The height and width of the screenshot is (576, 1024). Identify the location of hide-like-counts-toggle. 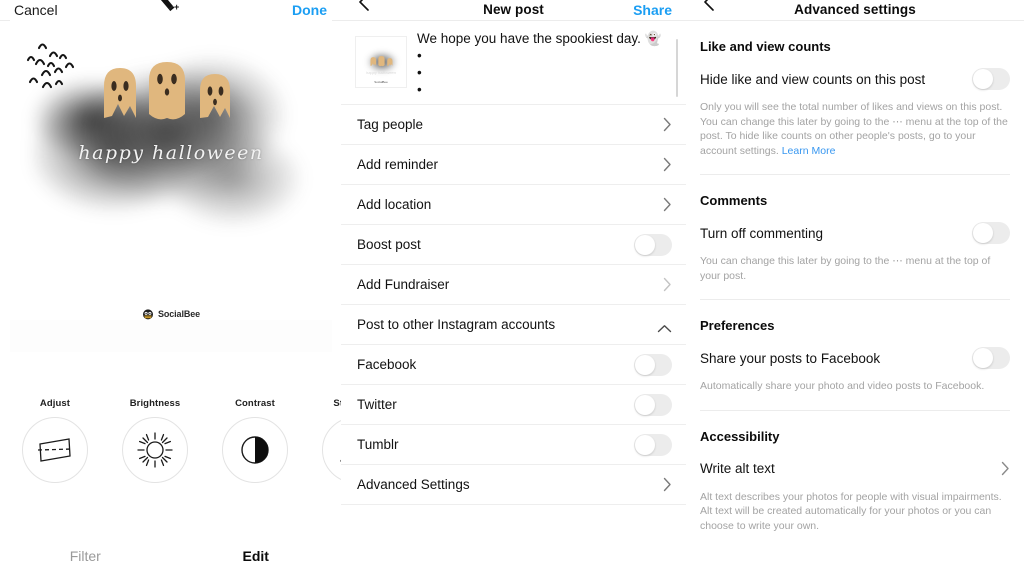
(991, 79).